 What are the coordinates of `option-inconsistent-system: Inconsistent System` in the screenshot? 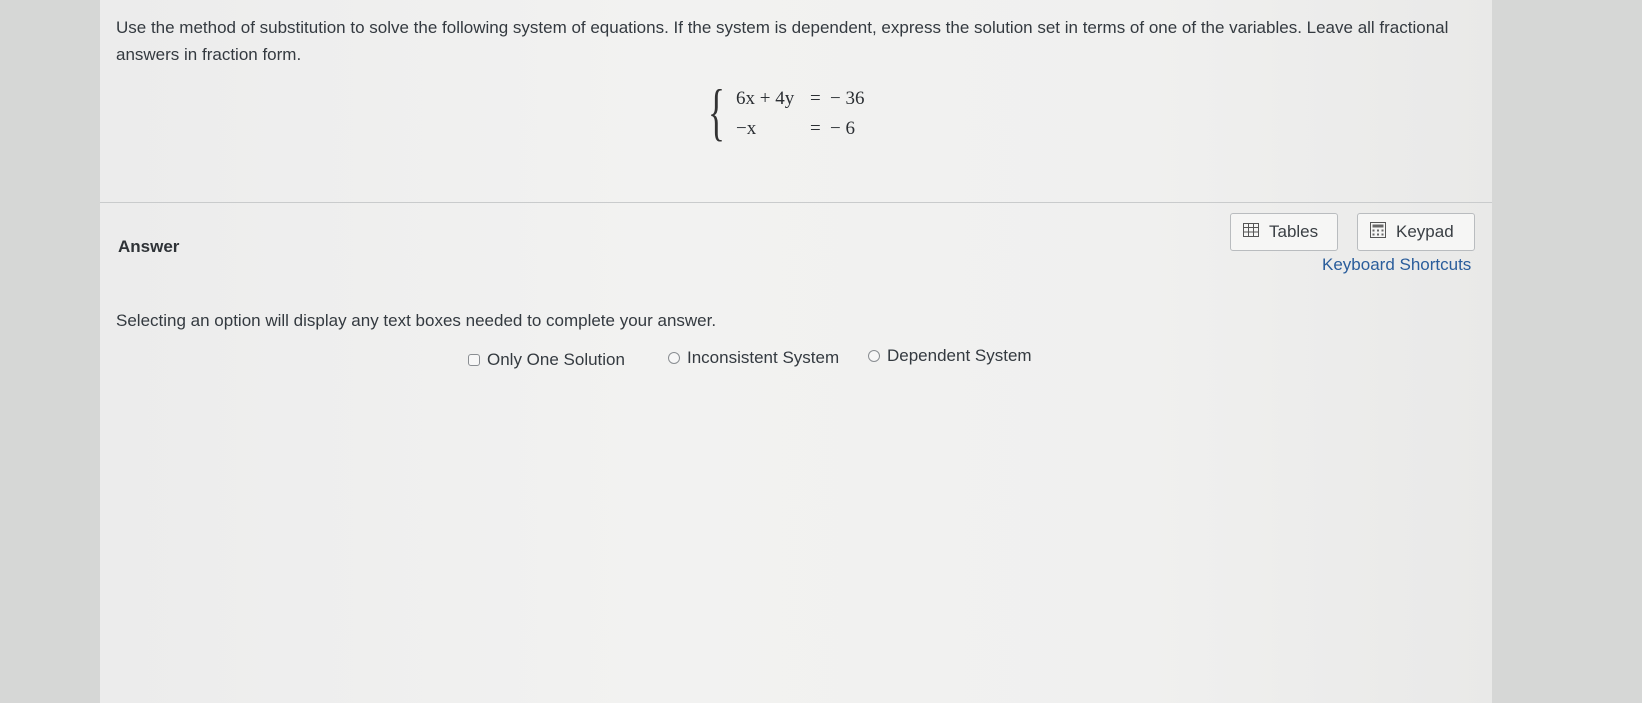 It's located at (753, 358).